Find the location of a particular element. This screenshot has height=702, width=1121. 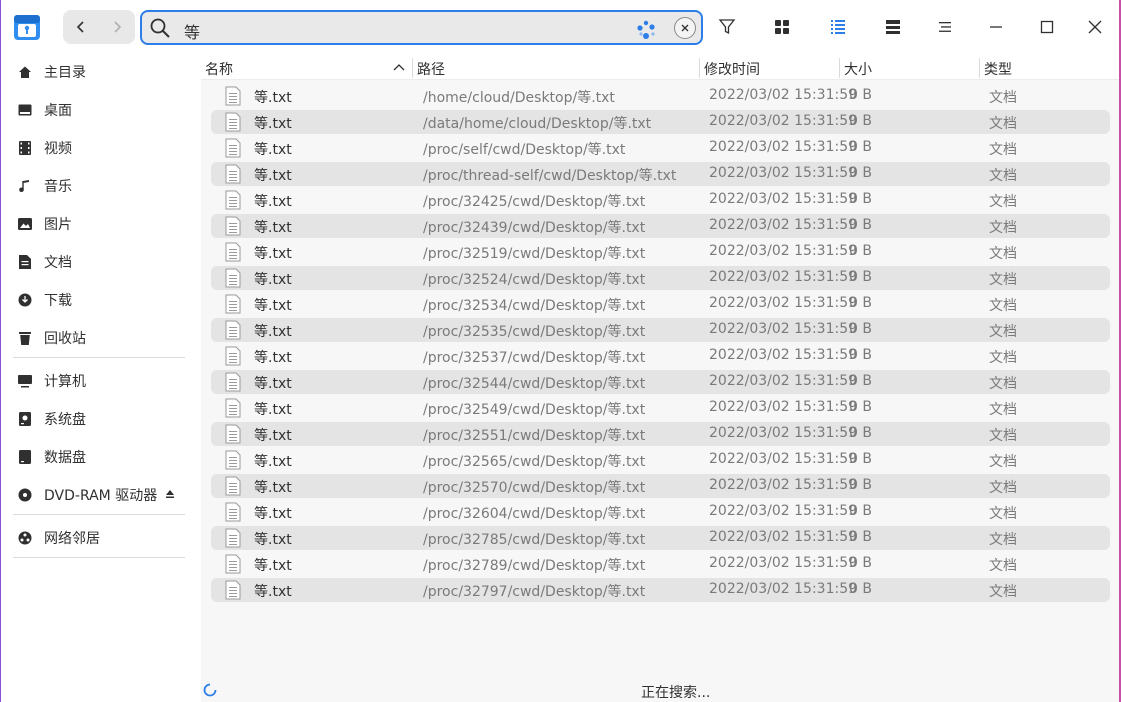

close-icon is located at coordinates (685, 28).